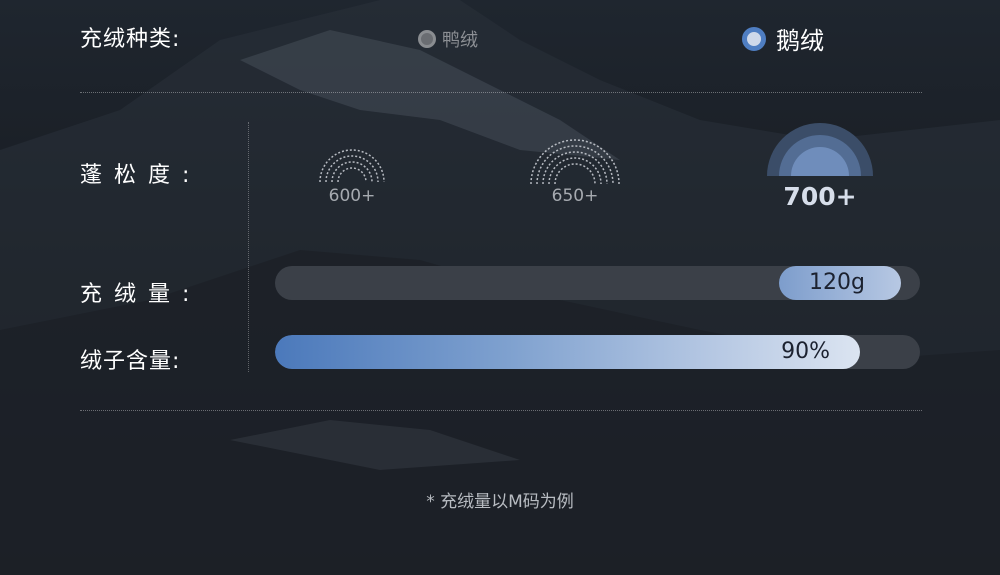 The height and width of the screenshot is (575, 1000). What do you see at coordinates (352, 196) in the screenshot?
I see `loft-value-600: 600+` at bounding box center [352, 196].